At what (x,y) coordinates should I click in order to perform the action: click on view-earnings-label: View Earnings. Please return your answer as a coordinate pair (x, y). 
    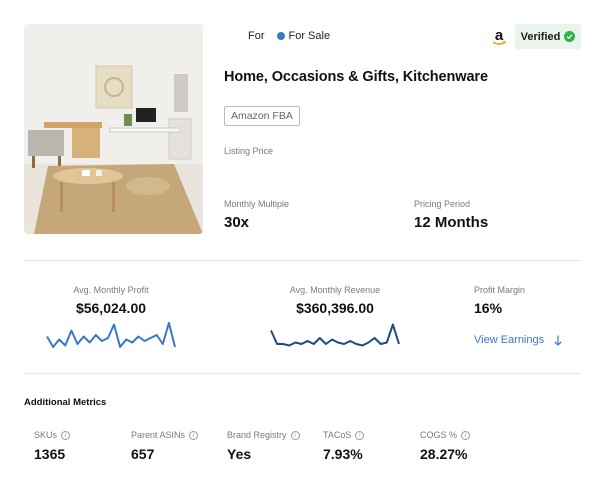
    Looking at the image, I should click on (509, 340).